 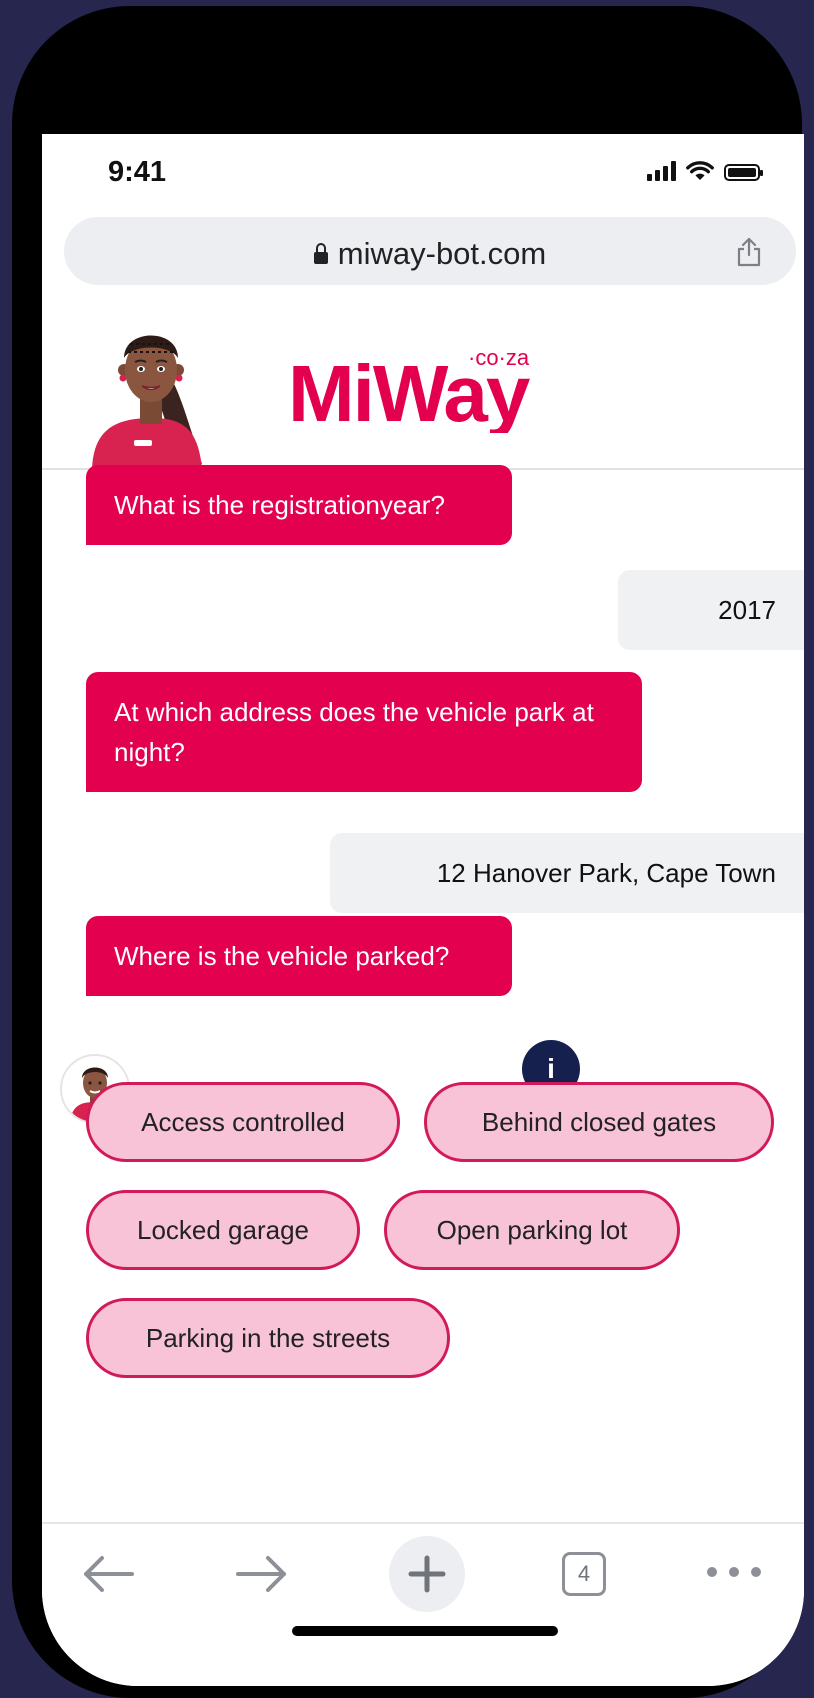 What do you see at coordinates (137, 172) in the screenshot?
I see `status-time: 9:41` at bounding box center [137, 172].